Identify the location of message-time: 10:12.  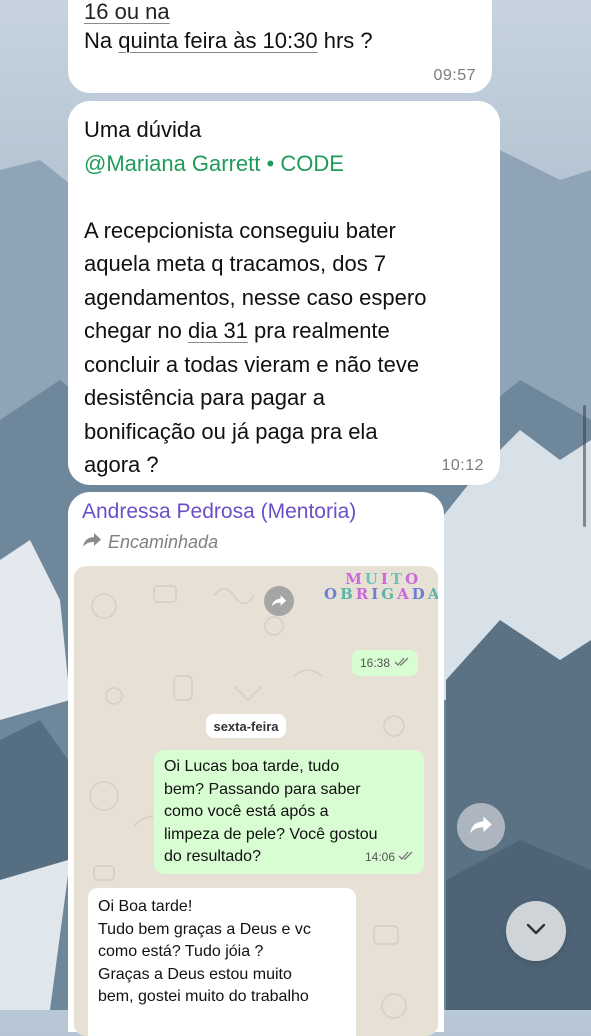
(462, 465).